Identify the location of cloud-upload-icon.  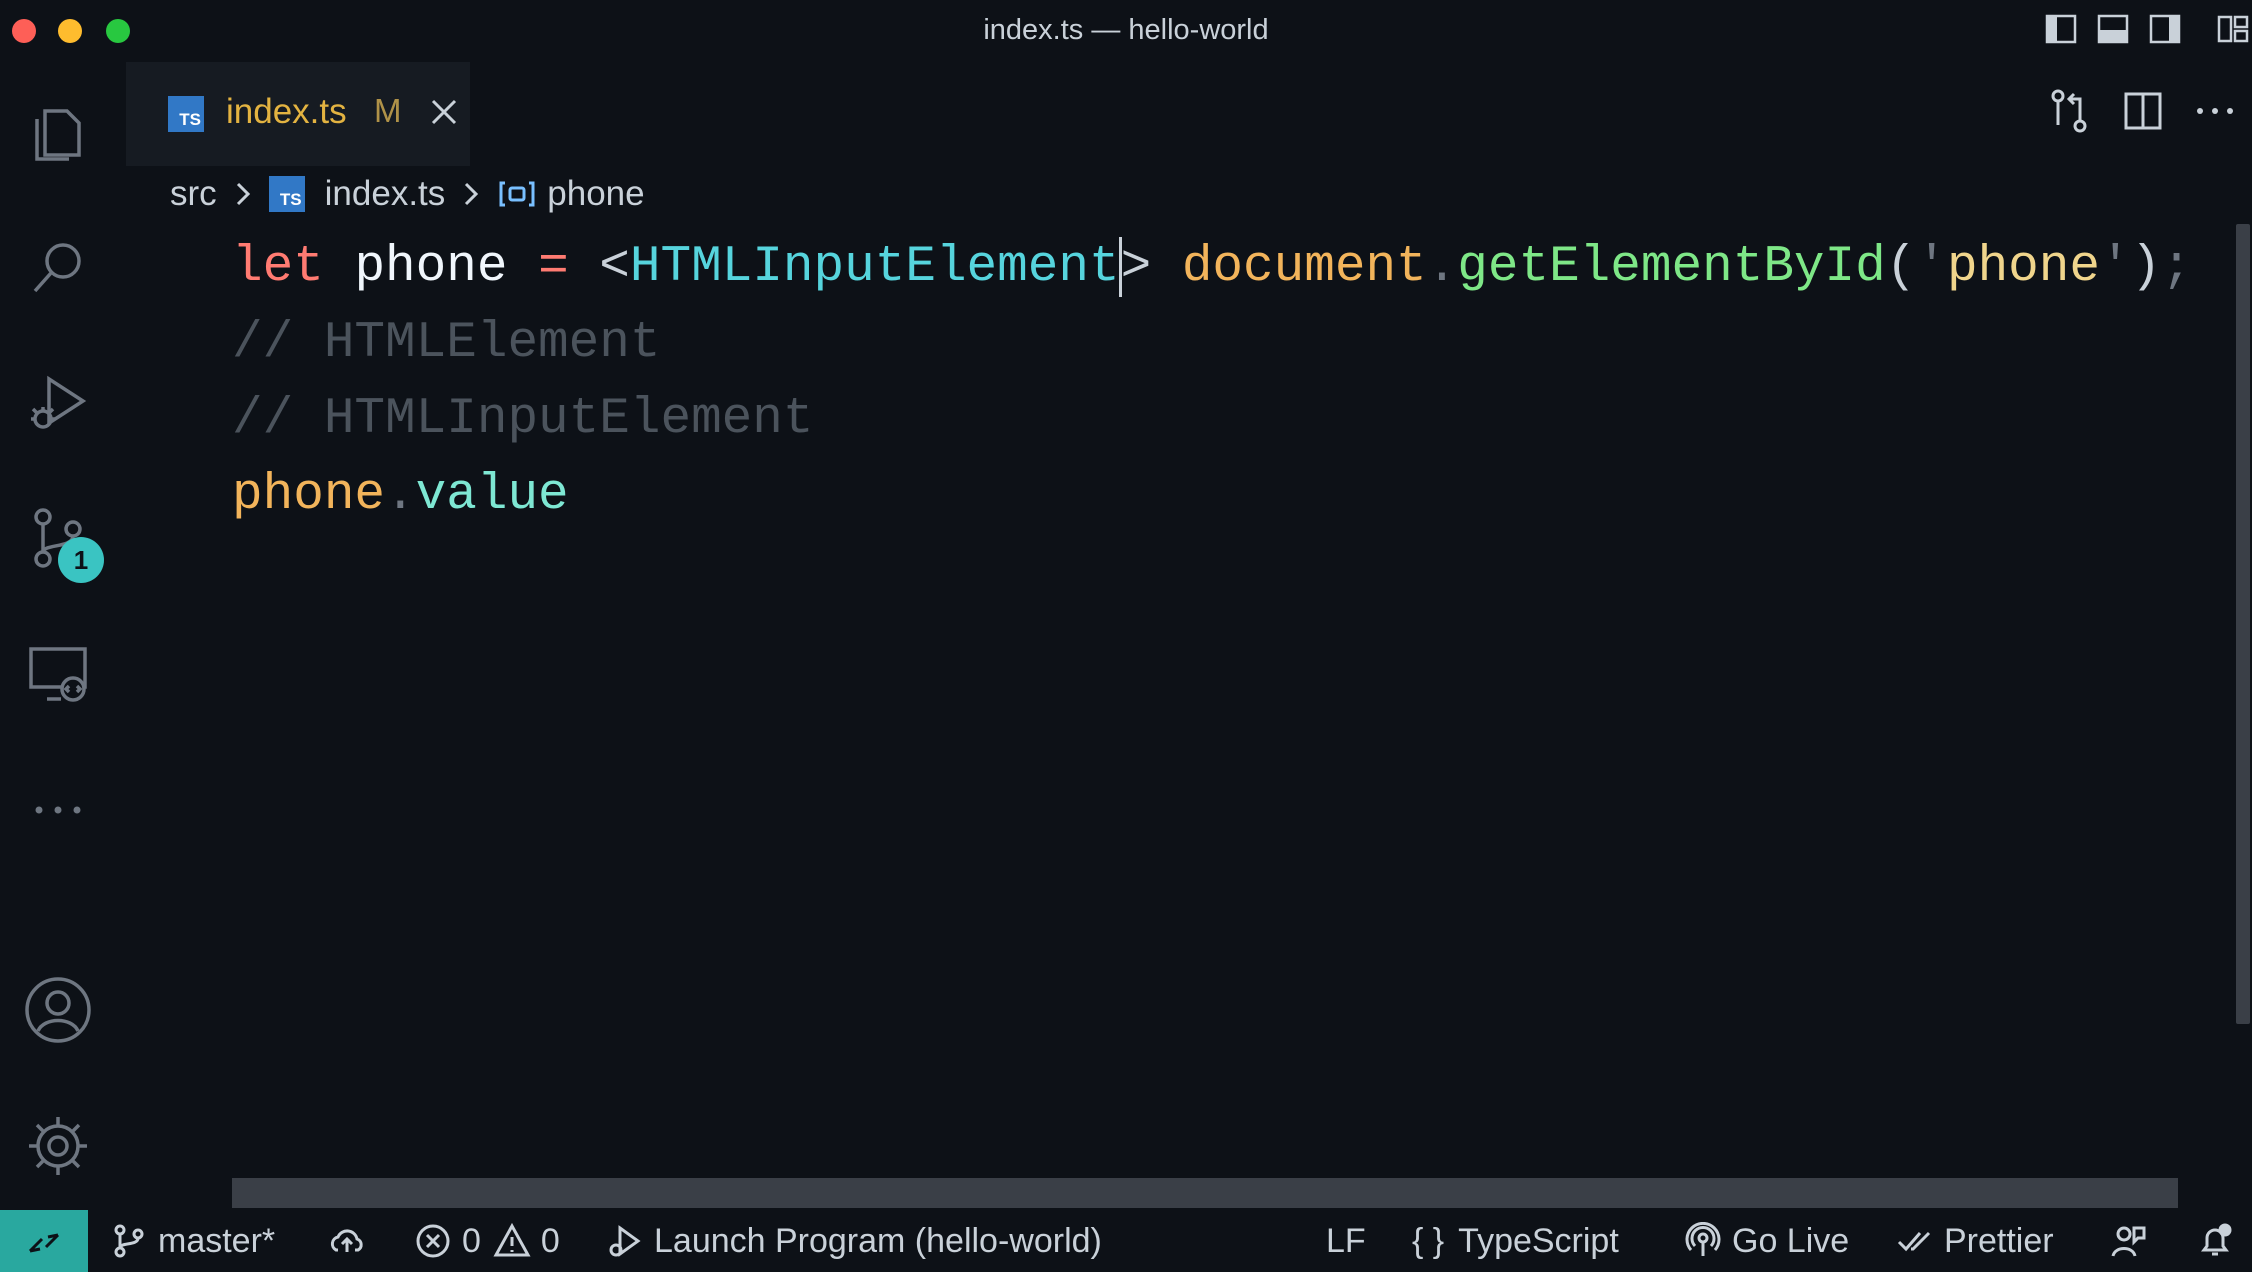
(346, 1240).